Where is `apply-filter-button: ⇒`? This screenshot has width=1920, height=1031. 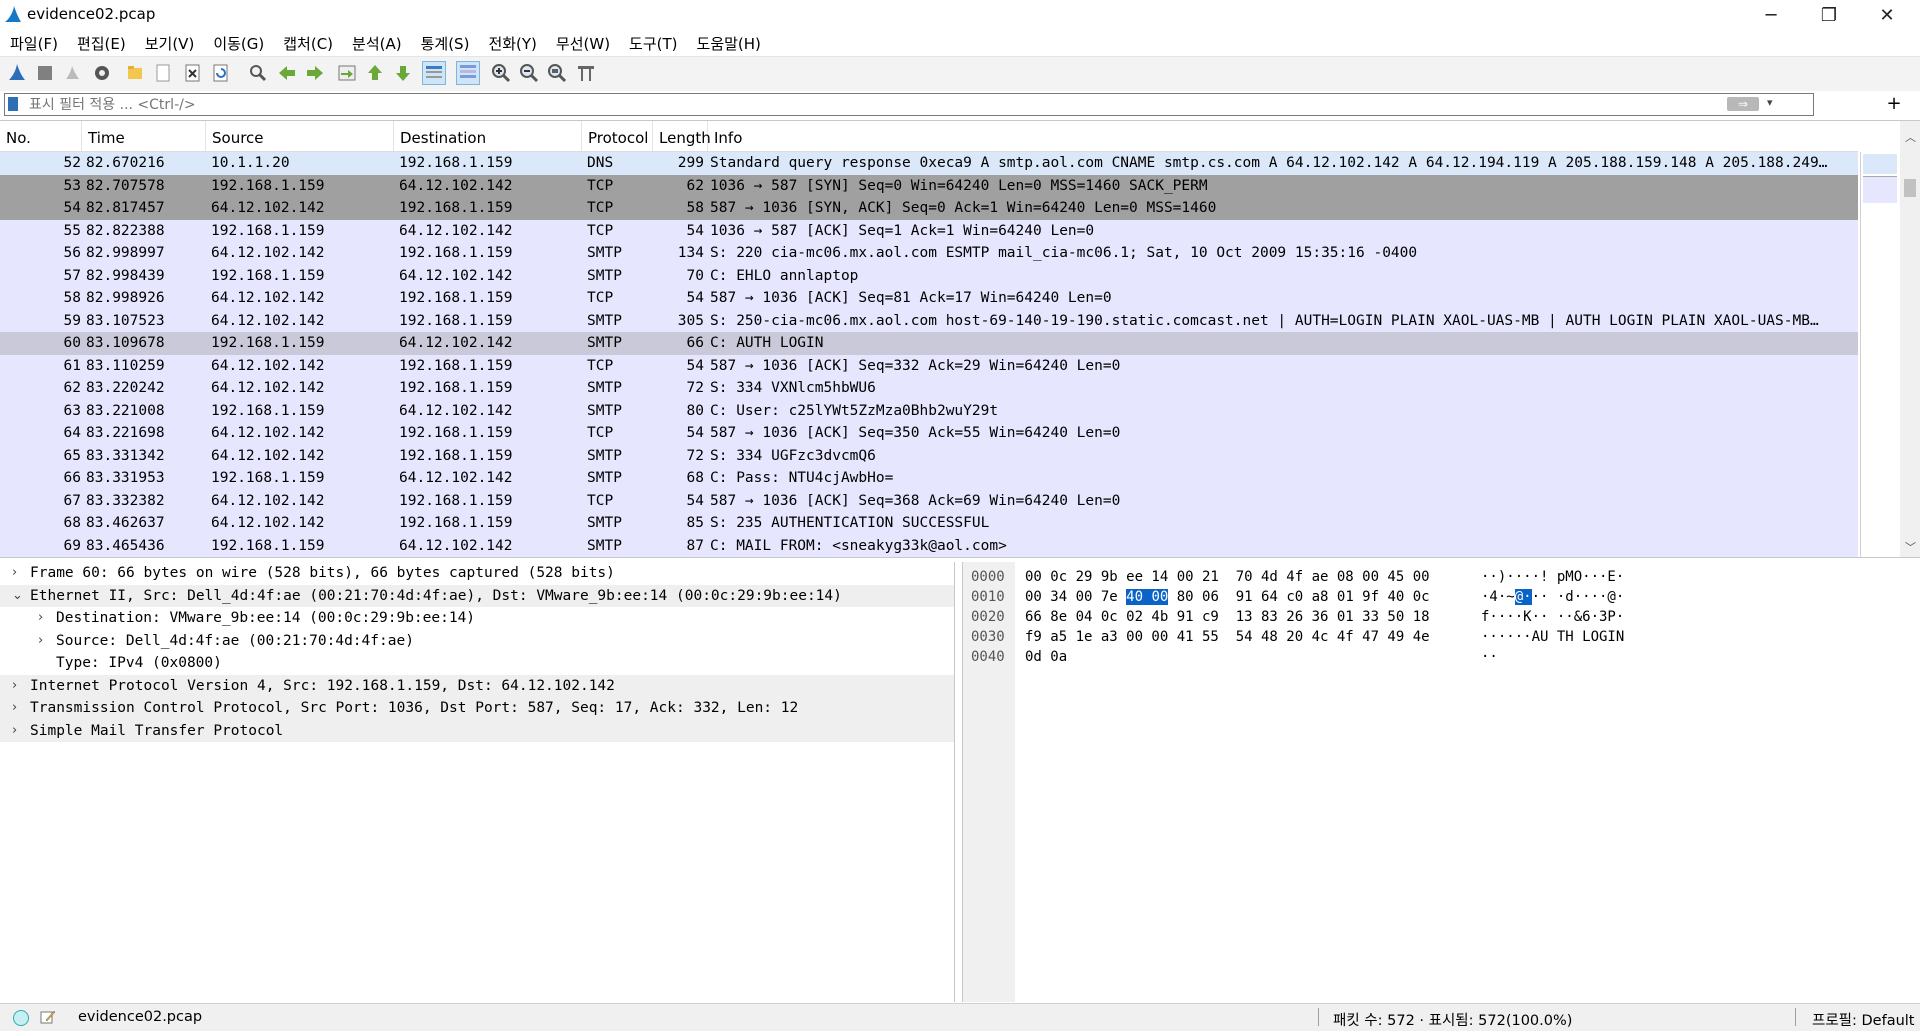 apply-filter-button: ⇒ is located at coordinates (1743, 104).